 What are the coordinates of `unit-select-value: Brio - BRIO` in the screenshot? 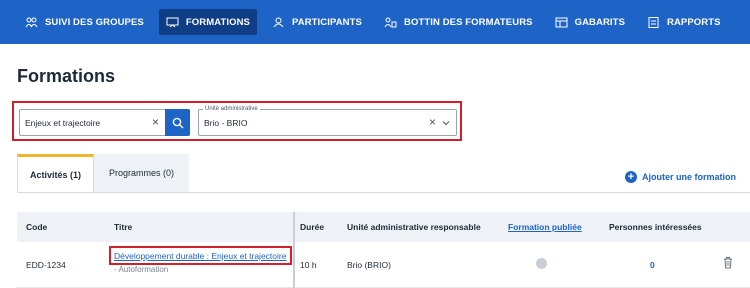 It's located at (226, 123).